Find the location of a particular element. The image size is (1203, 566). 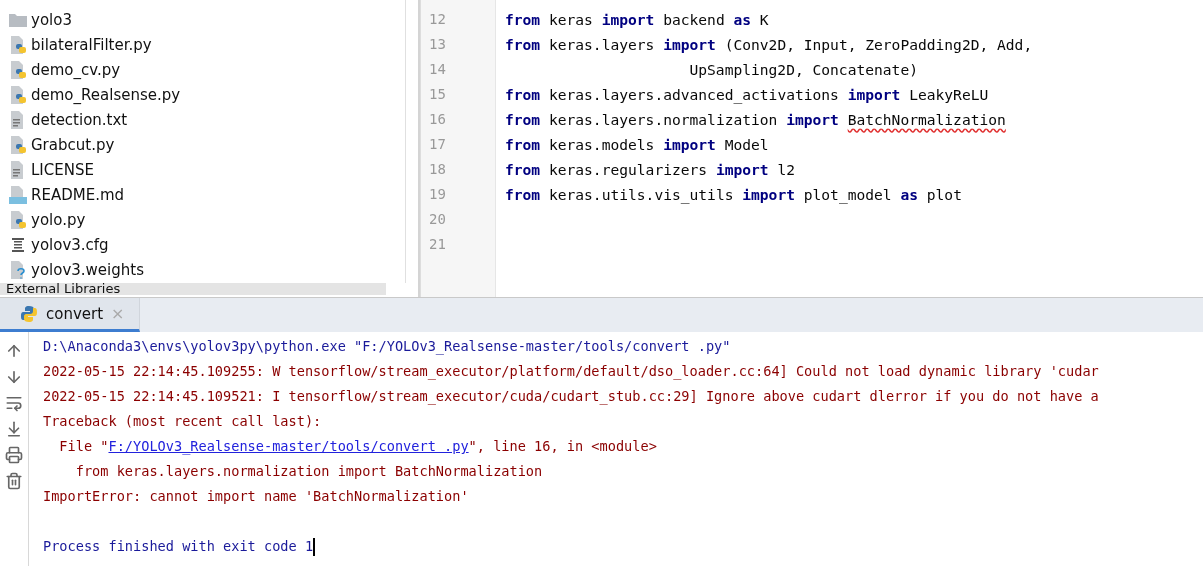

line-number: 17 is located at coordinates (437, 144).